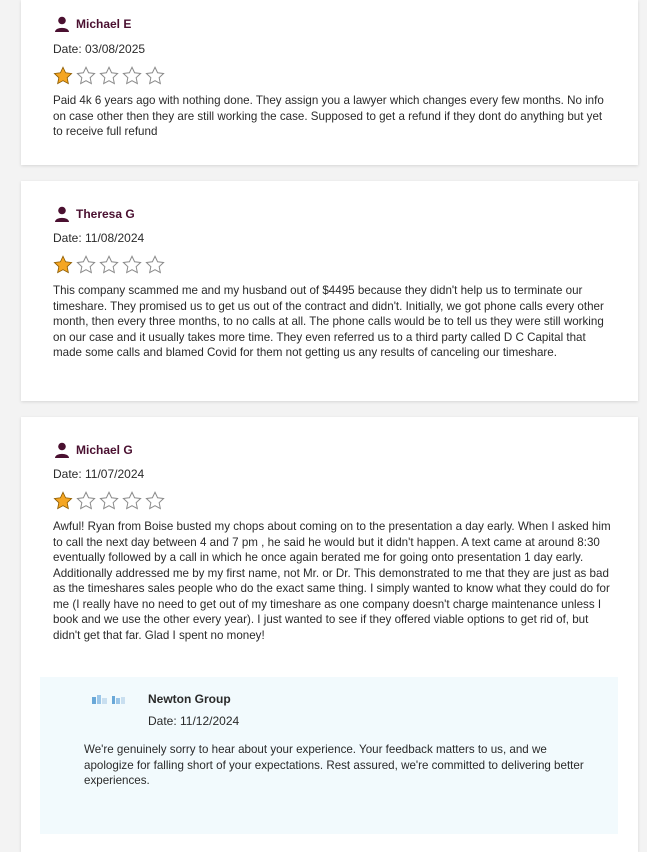 Image resolution: width=647 pixels, height=852 pixels. I want to click on reviewer-row: Michael E, so click(92, 24).